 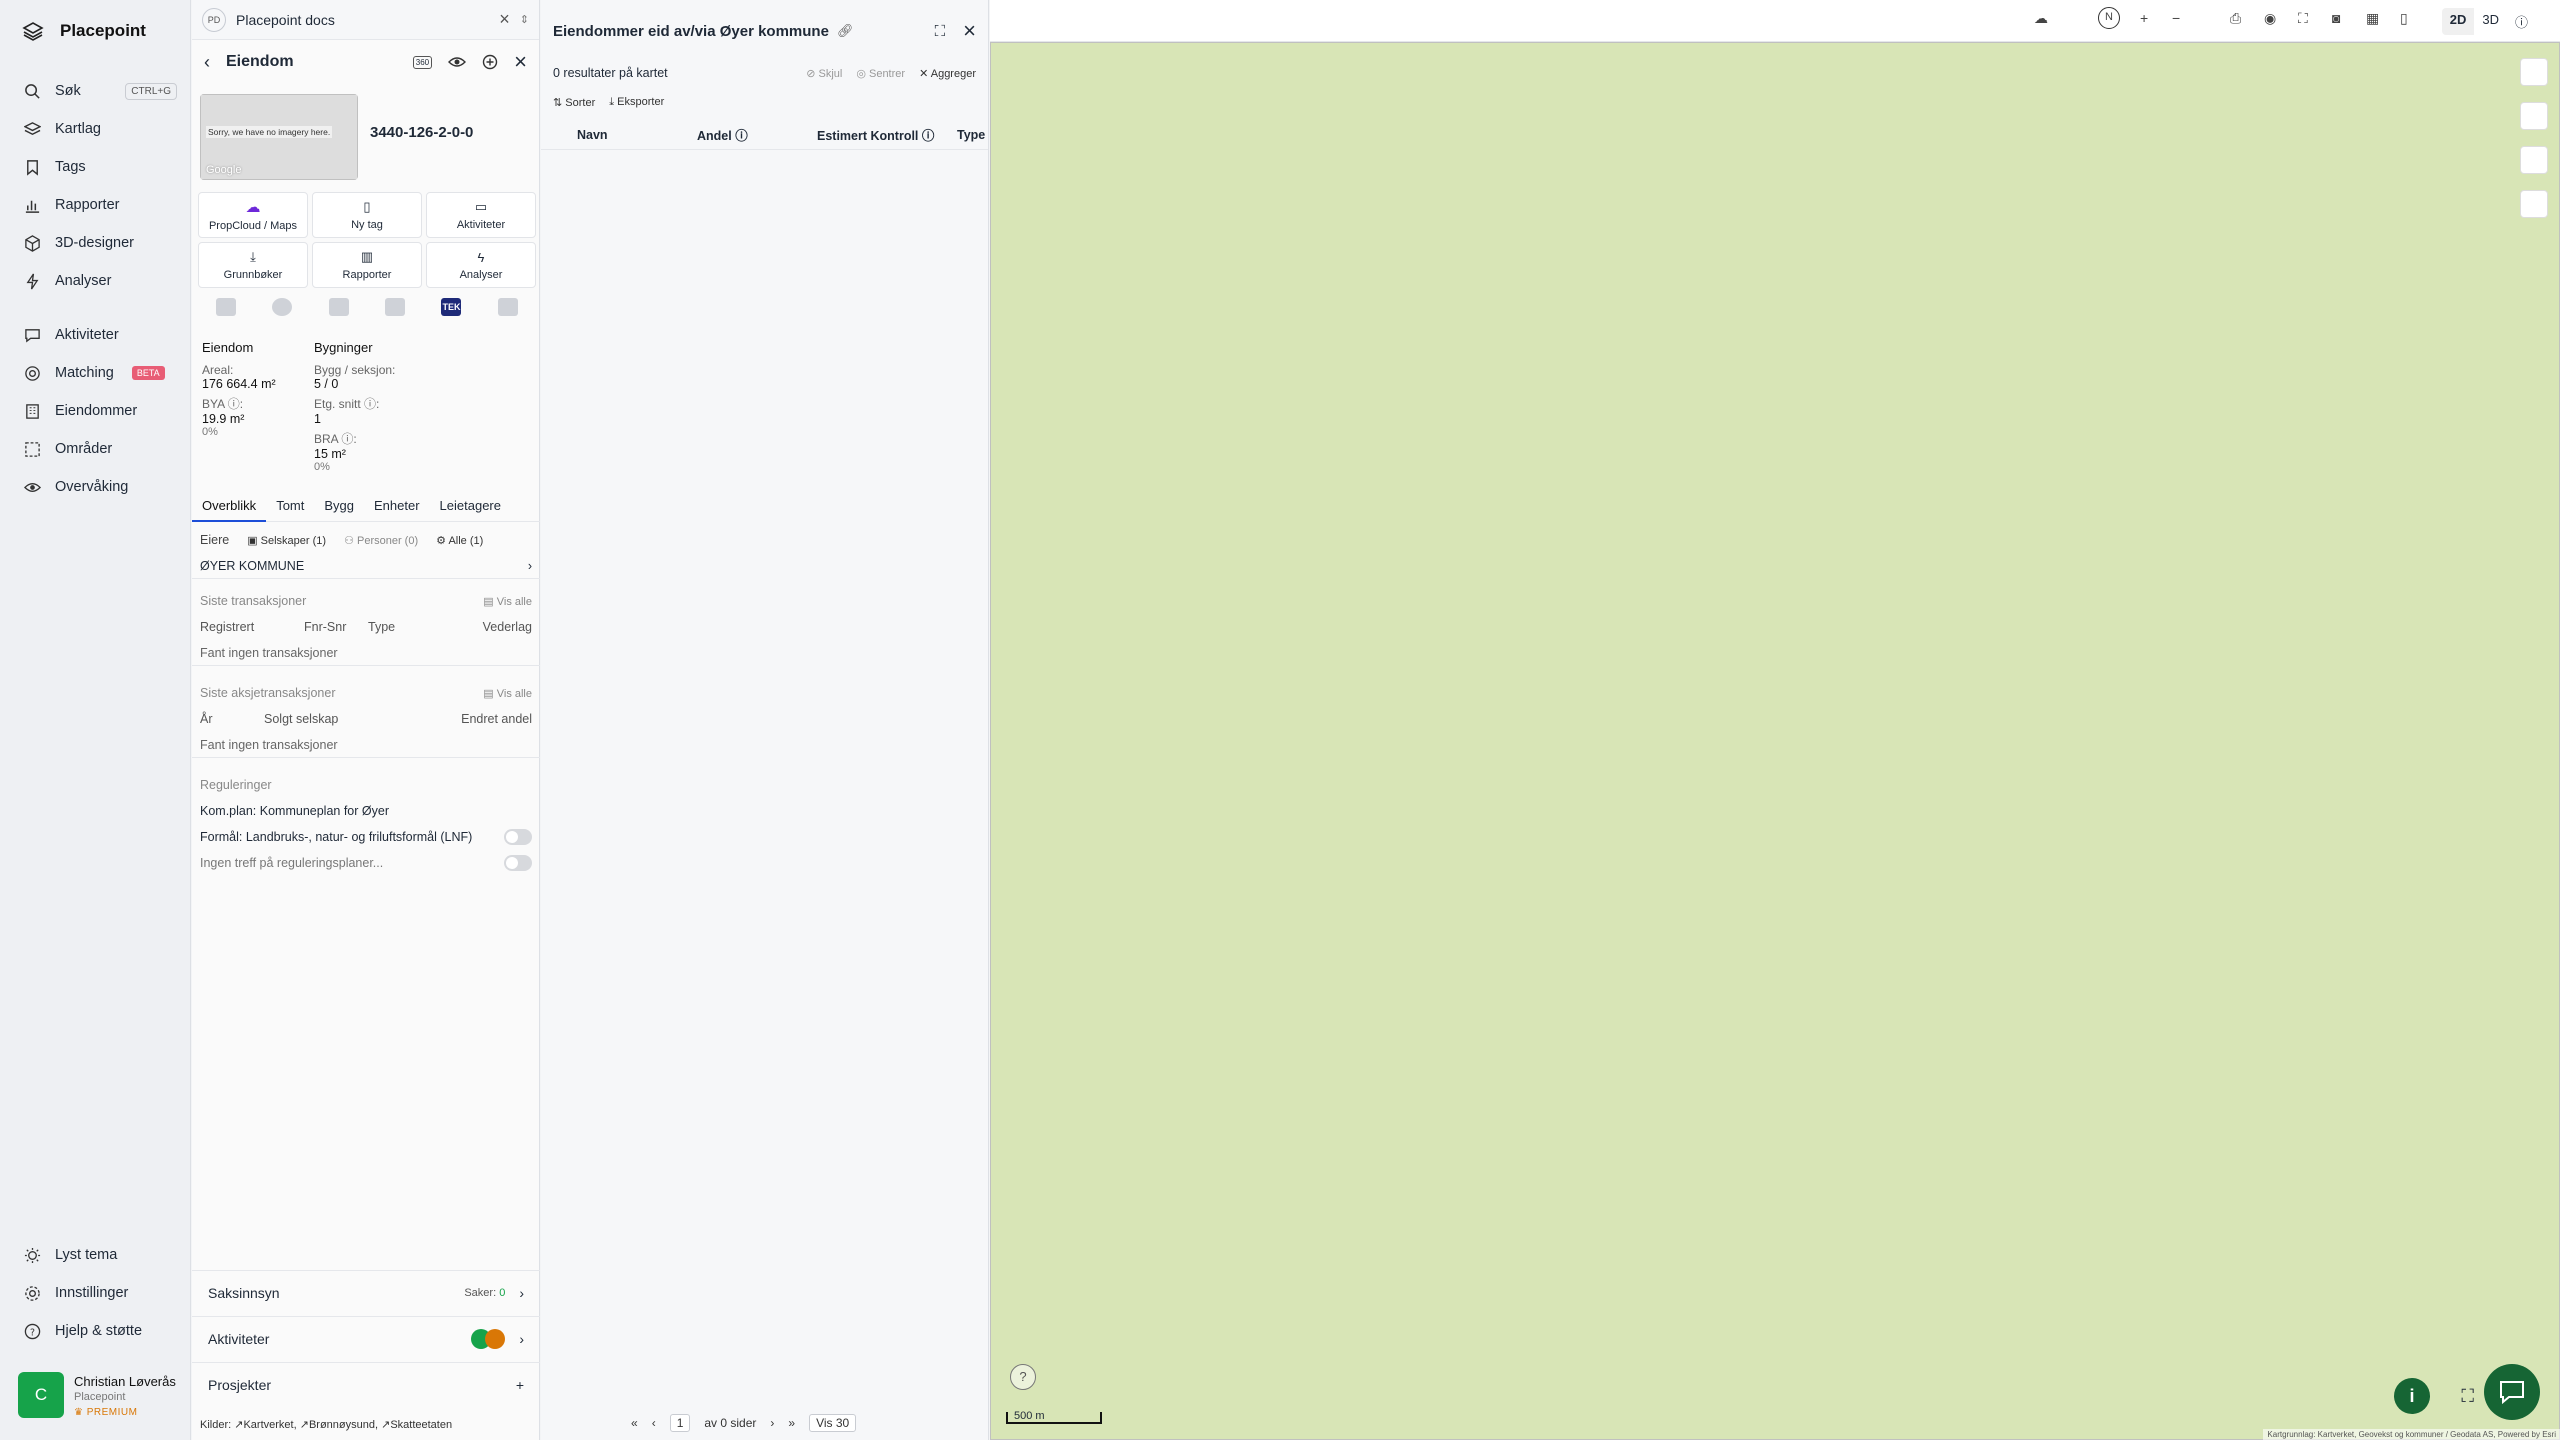 What do you see at coordinates (2521, 21) in the screenshot?
I see `info-icon: ⓘ` at bounding box center [2521, 21].